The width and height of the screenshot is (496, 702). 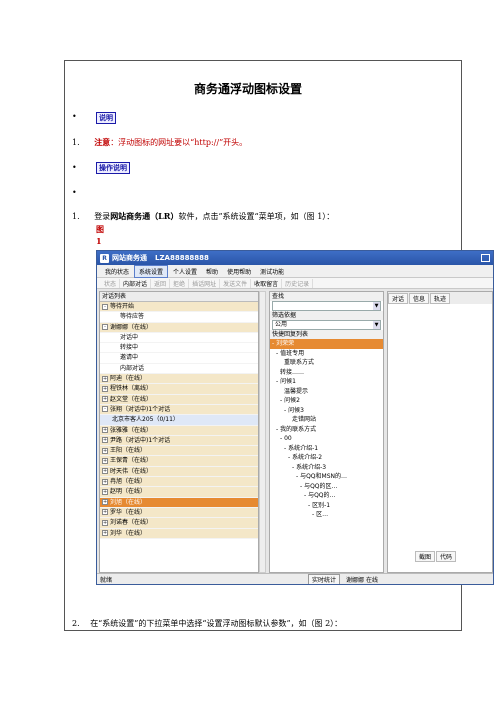 I want to click on search-input: ▼, so click(x=326, y=306).